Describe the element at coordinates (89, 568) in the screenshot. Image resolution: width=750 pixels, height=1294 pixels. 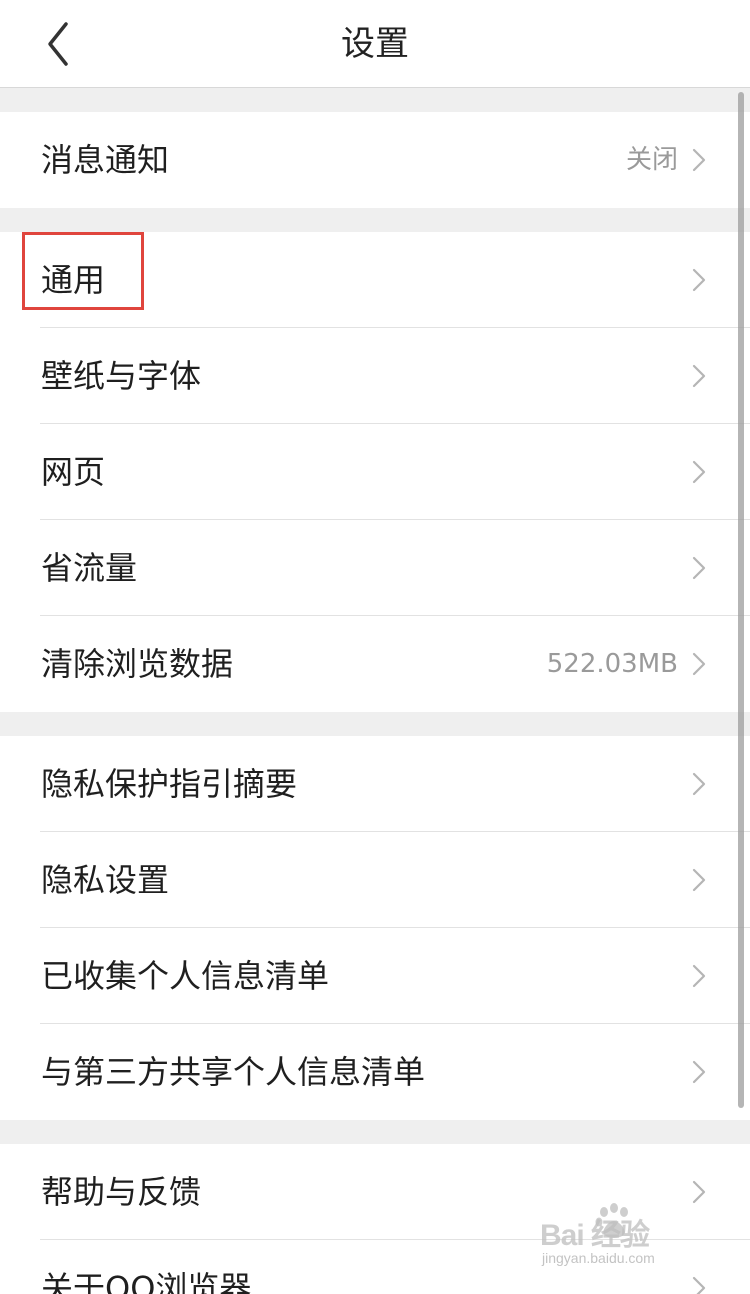
I see `settings-item-label: 省流量` at that location.